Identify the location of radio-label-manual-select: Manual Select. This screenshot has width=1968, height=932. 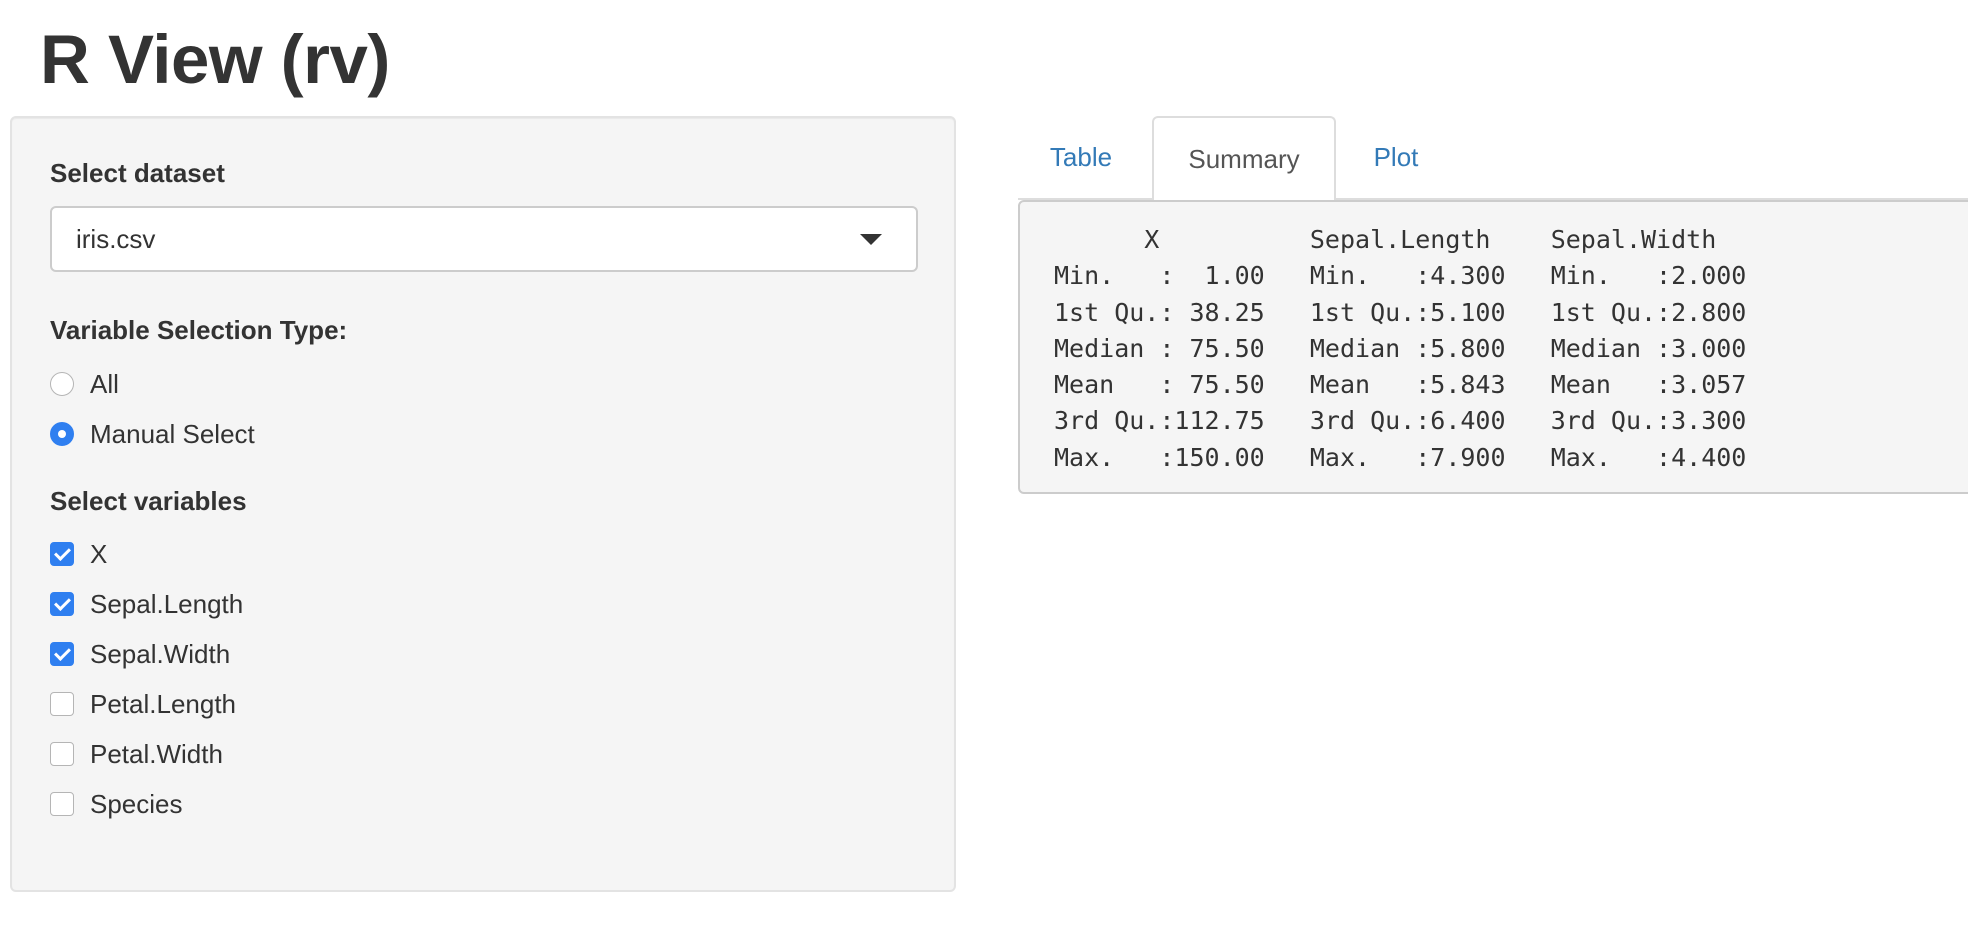
(172, 433).